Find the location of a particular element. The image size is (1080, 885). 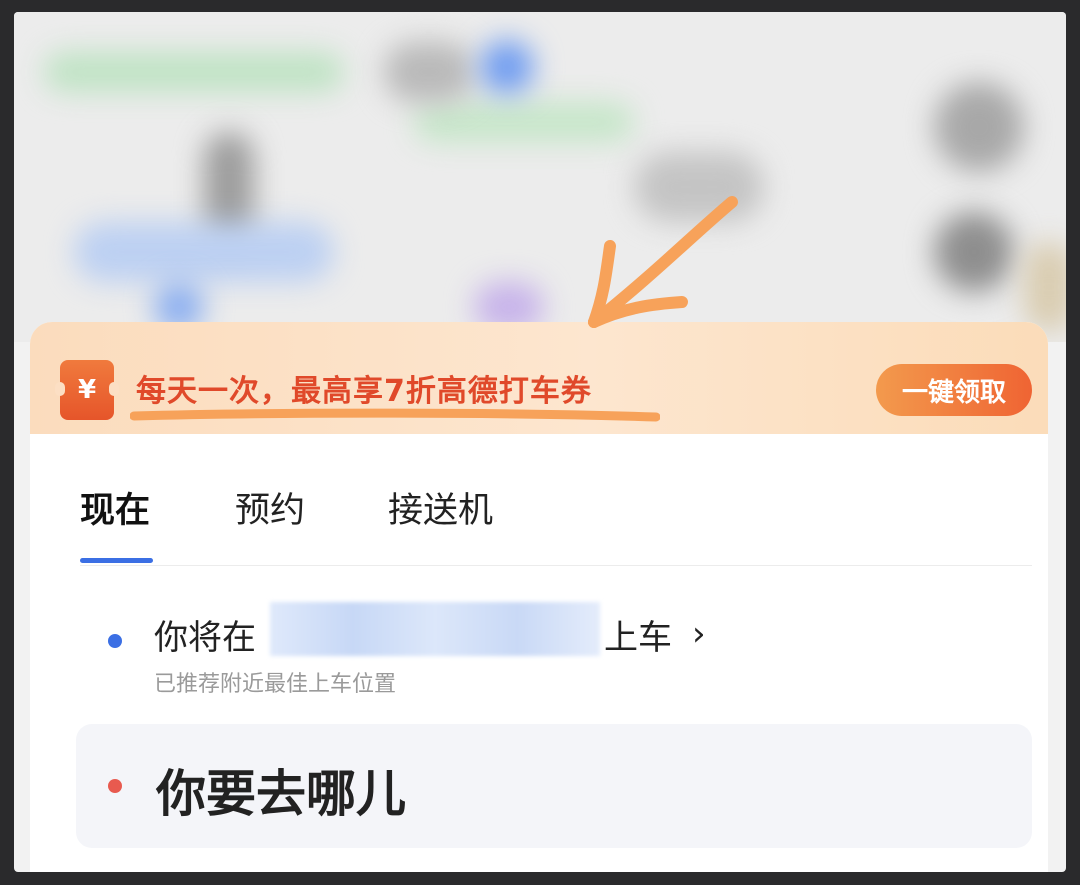

claim-coupon-button: 一键领取 is located at coordinates (954, 390).